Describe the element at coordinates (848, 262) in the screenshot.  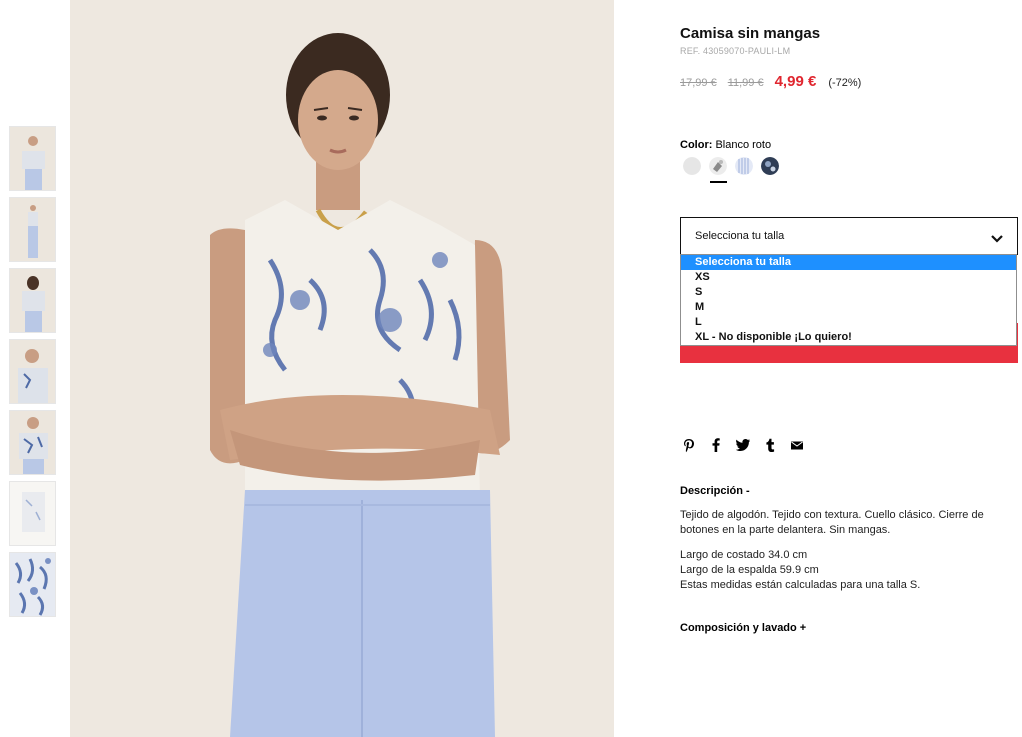
I see `size-option-placeholder: Selecciona tu talla` at that location.